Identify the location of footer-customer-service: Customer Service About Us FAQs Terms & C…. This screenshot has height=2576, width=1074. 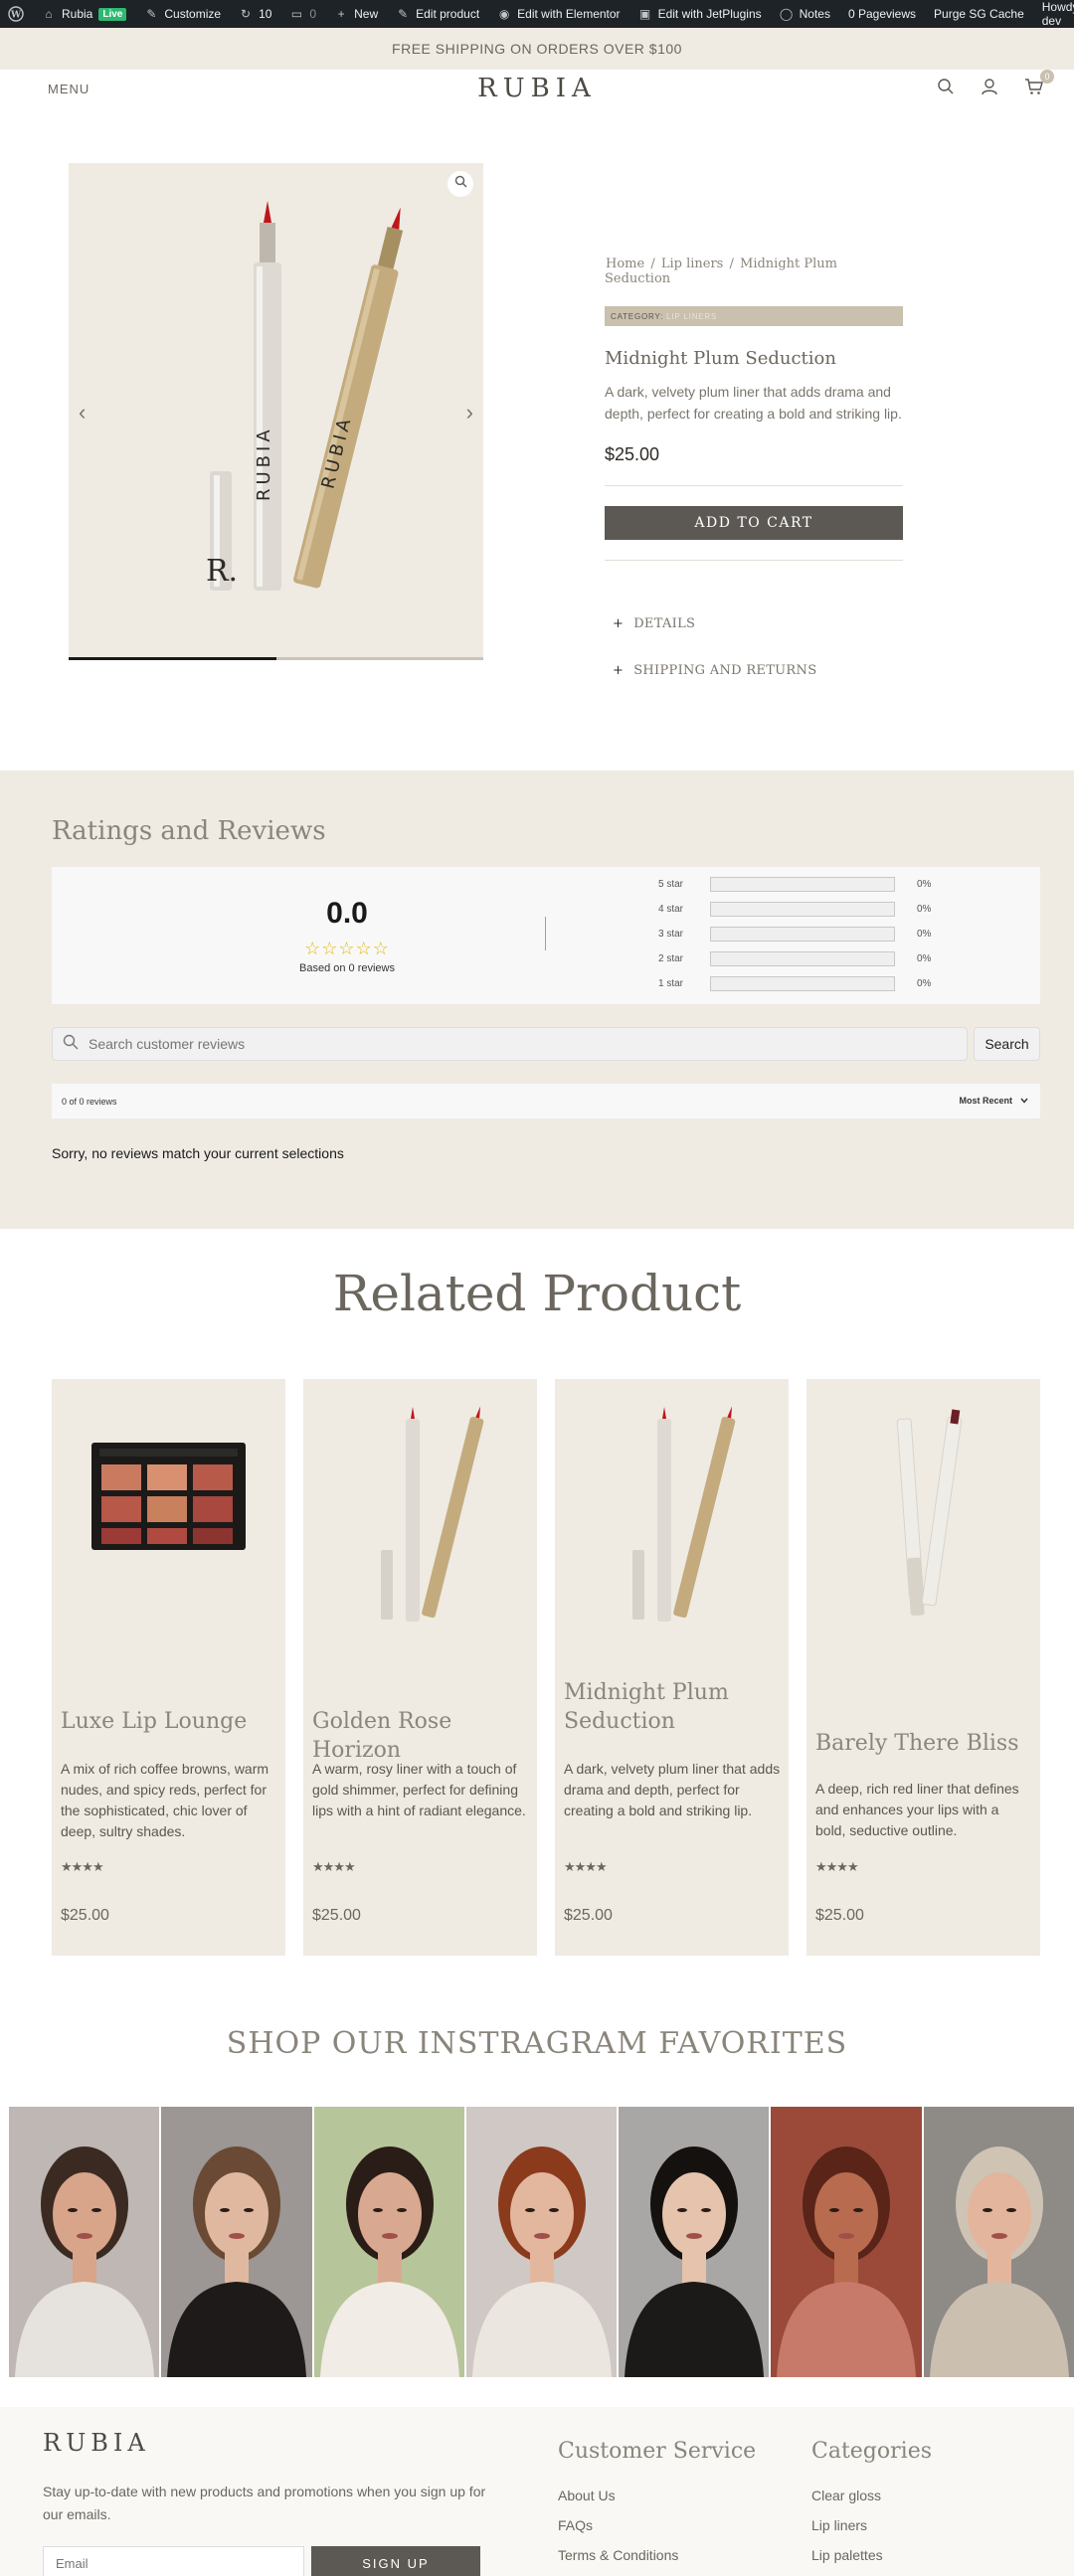
(657, 2507).